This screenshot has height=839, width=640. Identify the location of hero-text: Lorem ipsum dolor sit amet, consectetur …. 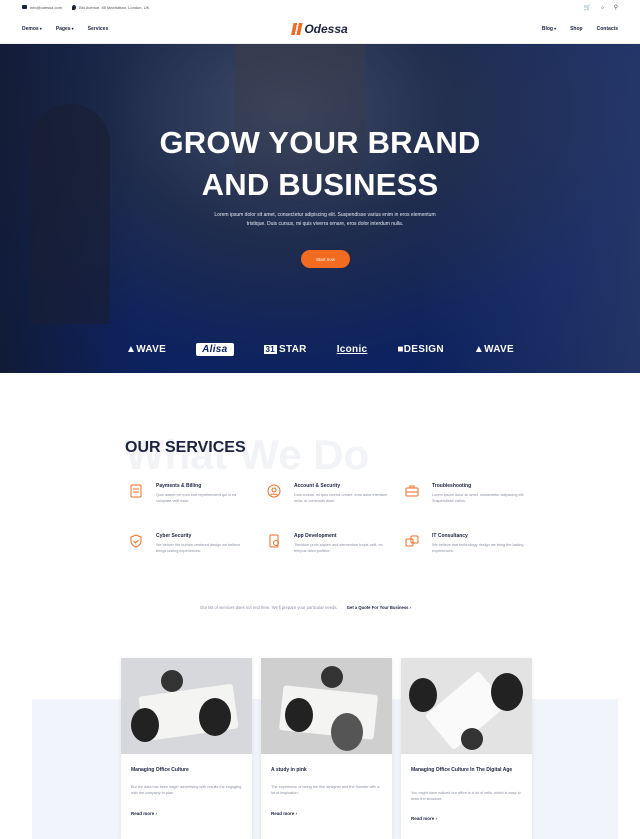
(325, 219).